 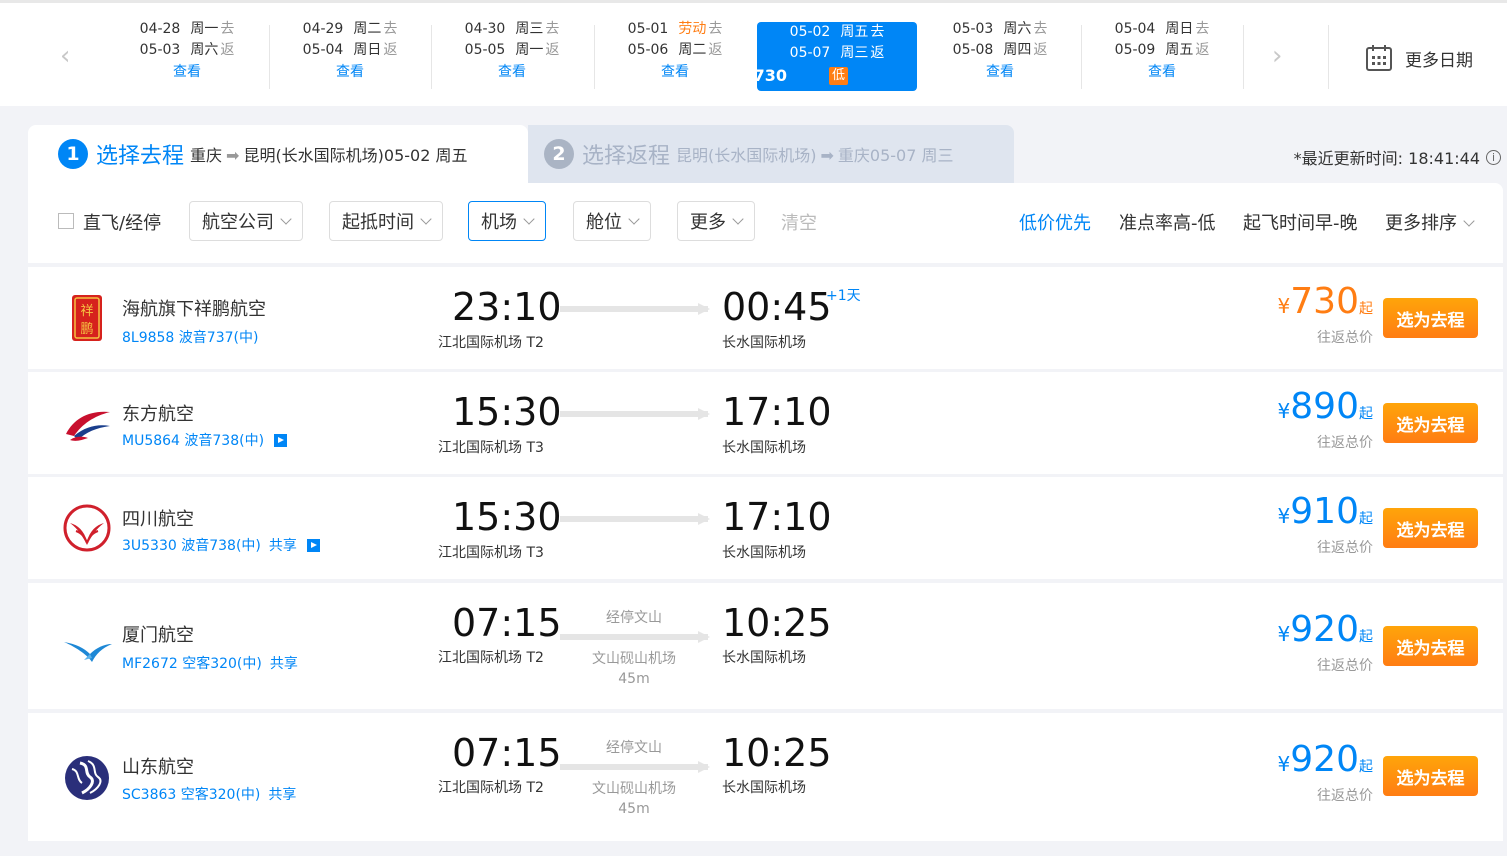 What do you see at coordinates (634, 618) in the screenshot?
I see `stopover-label: 经停文山` at bounding box center [634, 618].